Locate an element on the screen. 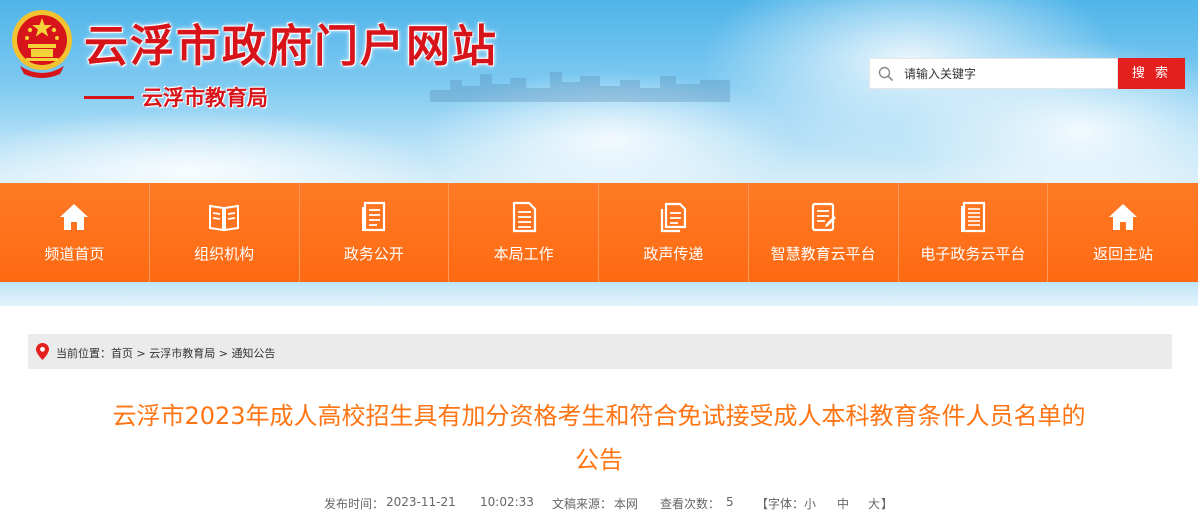 This screenshot has height=513, width=1198. font-size-small-button: 小 is located at coordinates (810, 503).